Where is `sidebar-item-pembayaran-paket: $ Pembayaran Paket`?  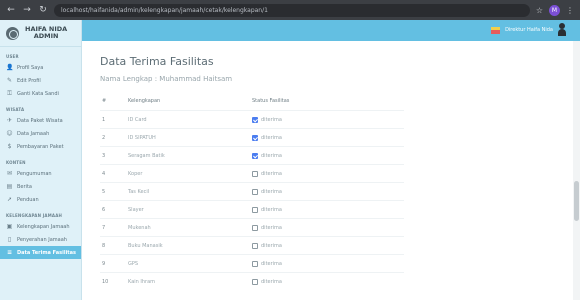
sidebar-item-pembayaran-paket: $ Pembayaran Paket is located at coordinates (40, 146).